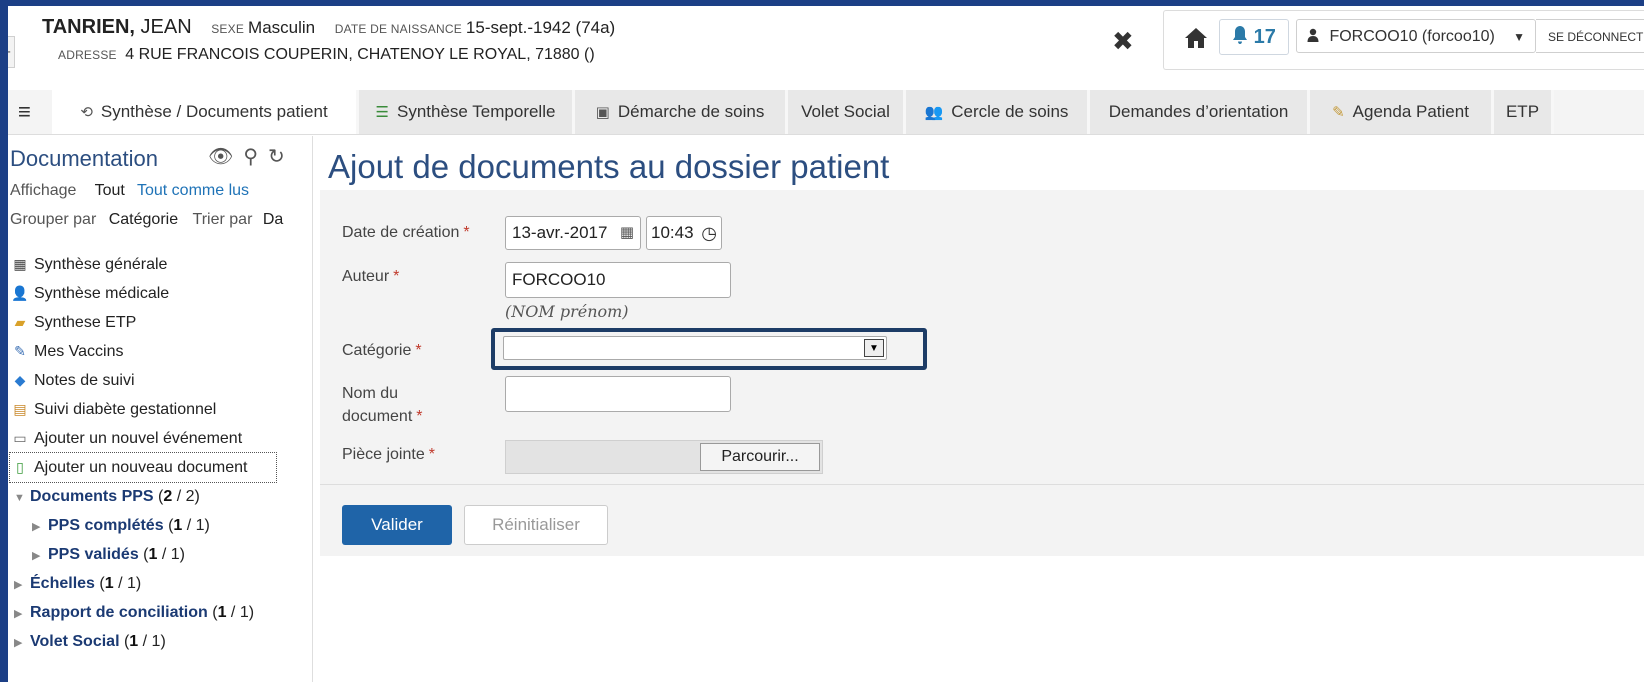 This screenshot has height=682, width=1644. I want to click on group-sort-row: Grouper par Catégorie Trier par Da, so click(150, 220).